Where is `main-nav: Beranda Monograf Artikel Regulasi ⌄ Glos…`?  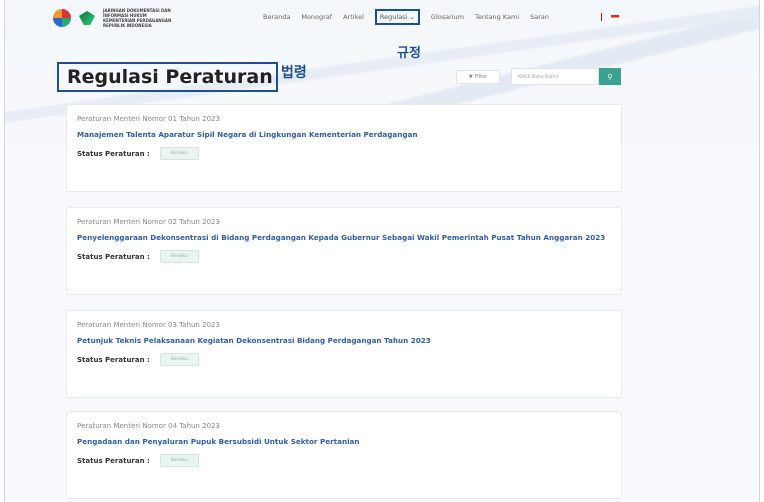 main-nav: Beranda Monograf Artikel Regulasi ⌄ Glos… is located at coordinates (406, 17).